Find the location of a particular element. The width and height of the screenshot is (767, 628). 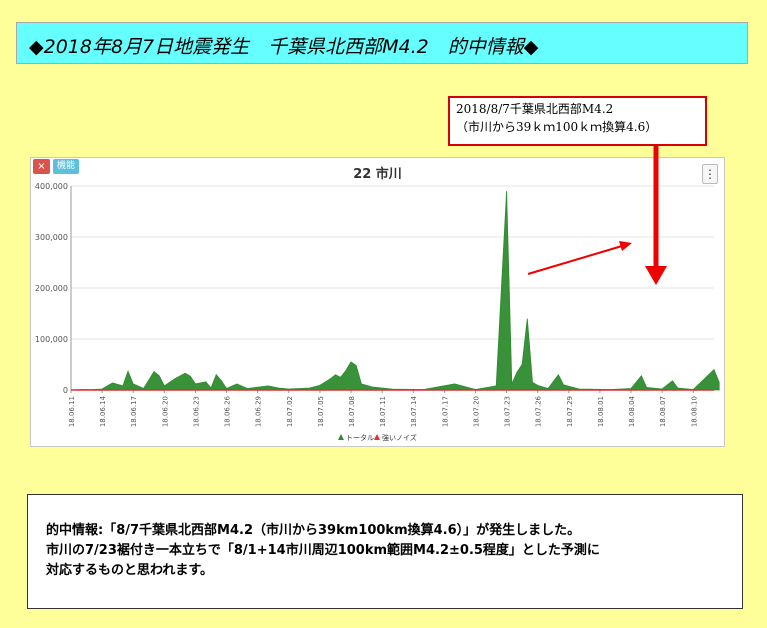

menu-icon: ⋮ is located at coordinates (710, 174).